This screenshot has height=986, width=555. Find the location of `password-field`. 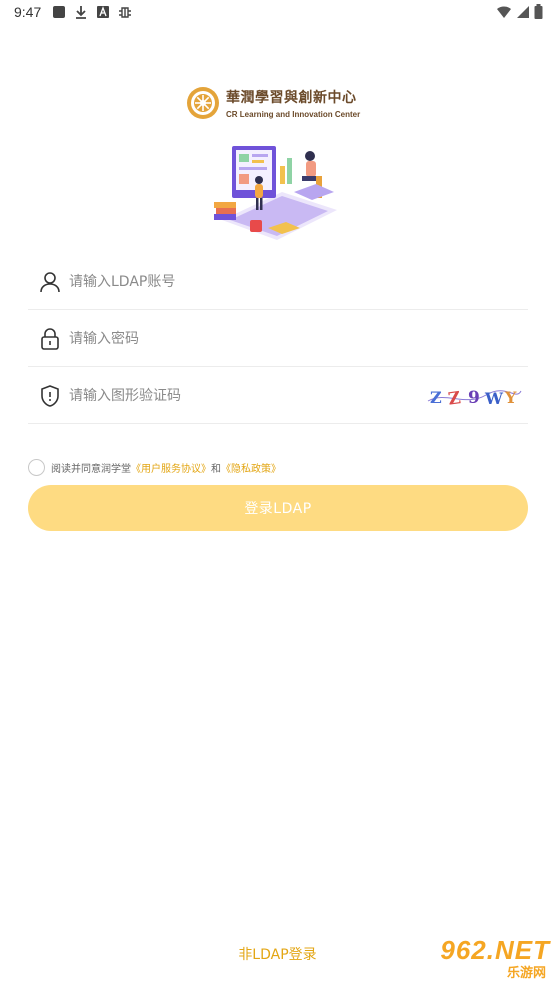

password-field is located at coordinates (278, 339).